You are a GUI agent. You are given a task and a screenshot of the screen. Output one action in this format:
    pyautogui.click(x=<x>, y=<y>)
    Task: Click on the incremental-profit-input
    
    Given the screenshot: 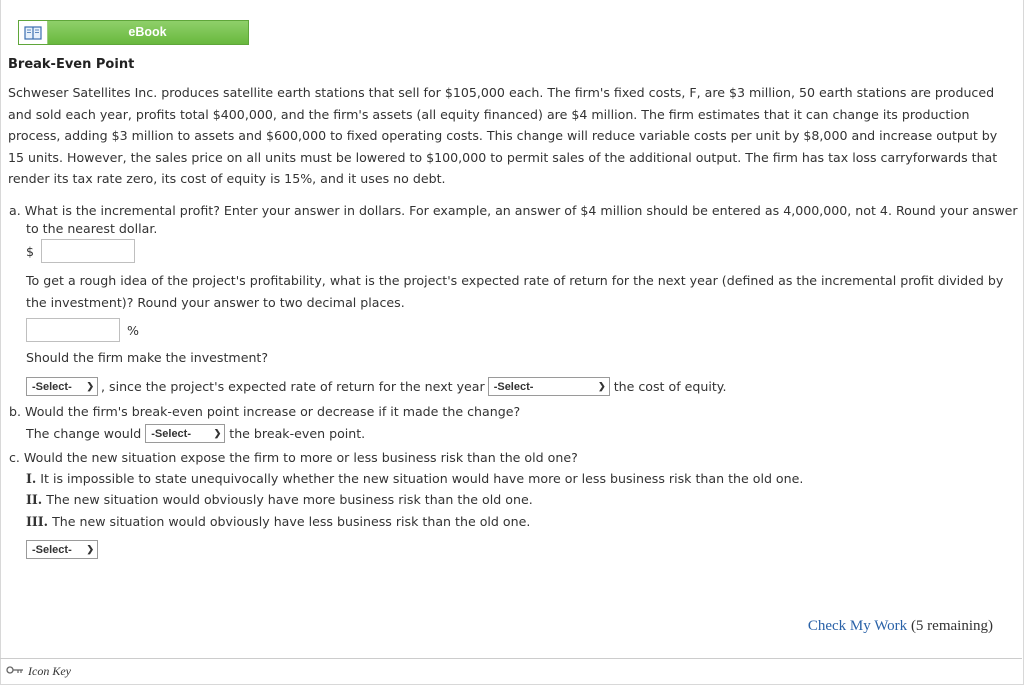 What is the action you would take?
    pyautogui.click(x=88, y=251)
    